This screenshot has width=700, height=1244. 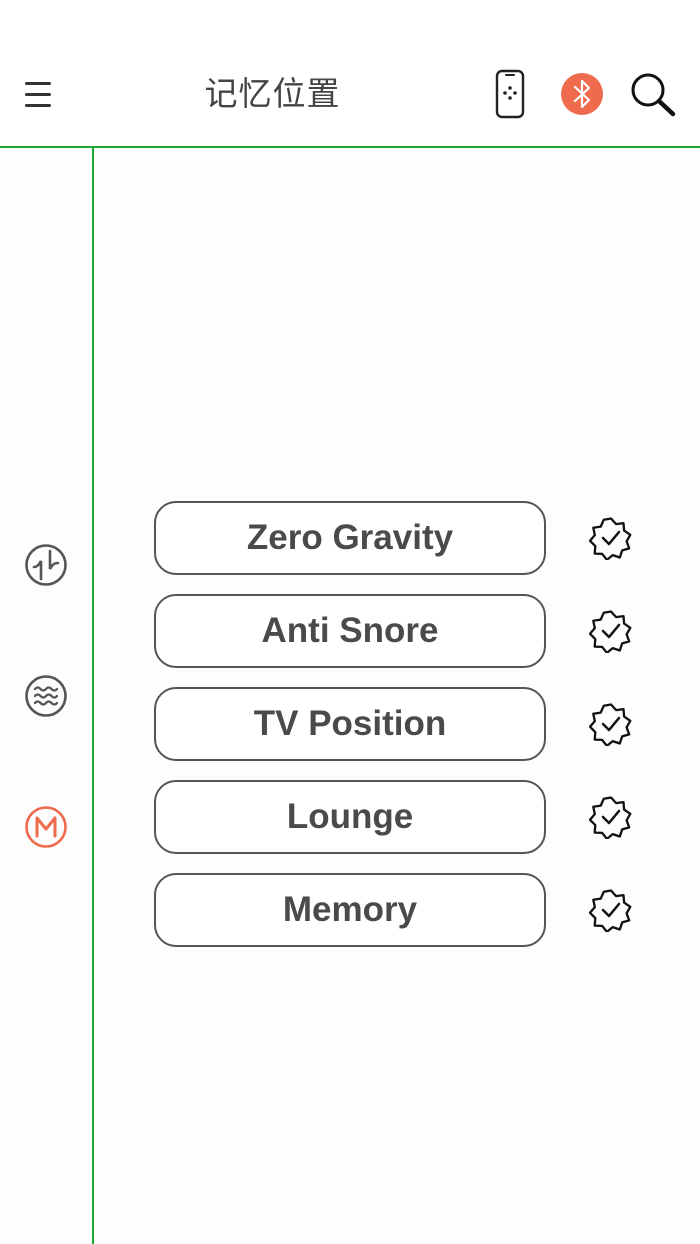 I want to click on sidebar-item-memory, so click(x=46, y=827).